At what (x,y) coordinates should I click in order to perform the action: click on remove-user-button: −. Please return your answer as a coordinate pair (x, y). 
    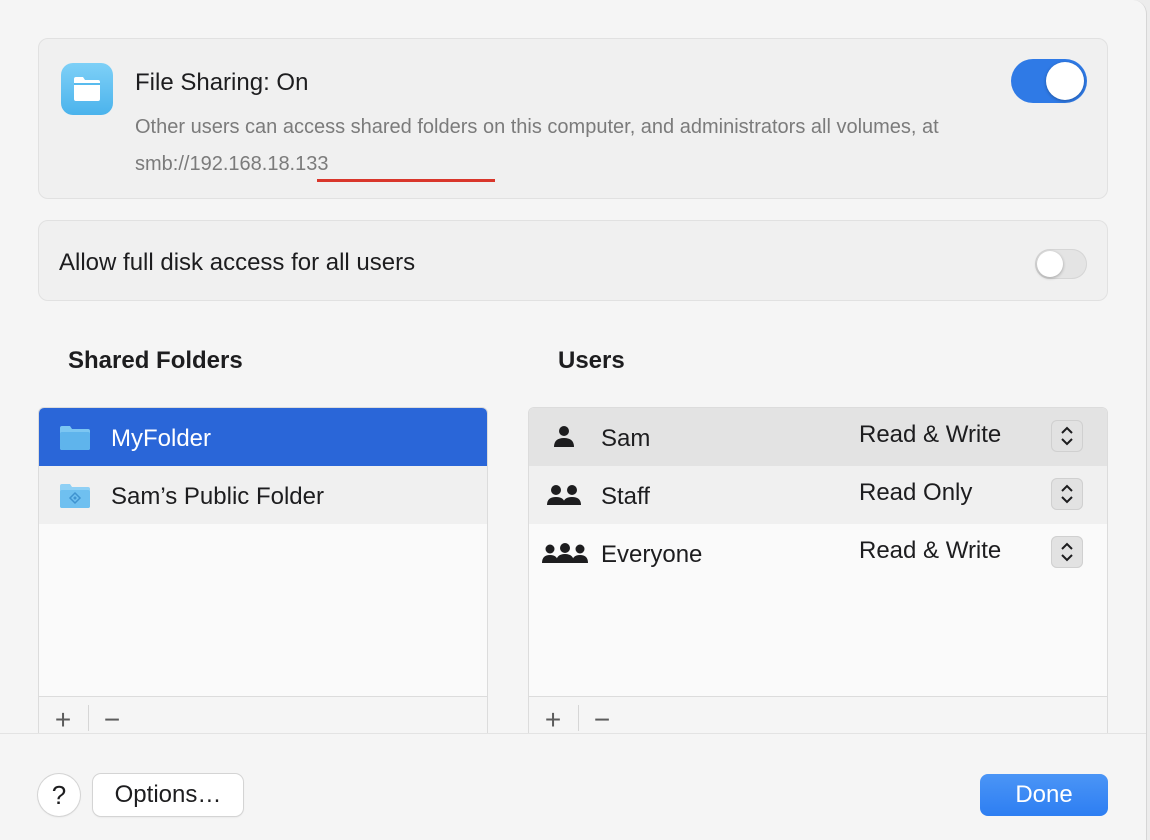
    Looking at the image, I should click on (602, 720).